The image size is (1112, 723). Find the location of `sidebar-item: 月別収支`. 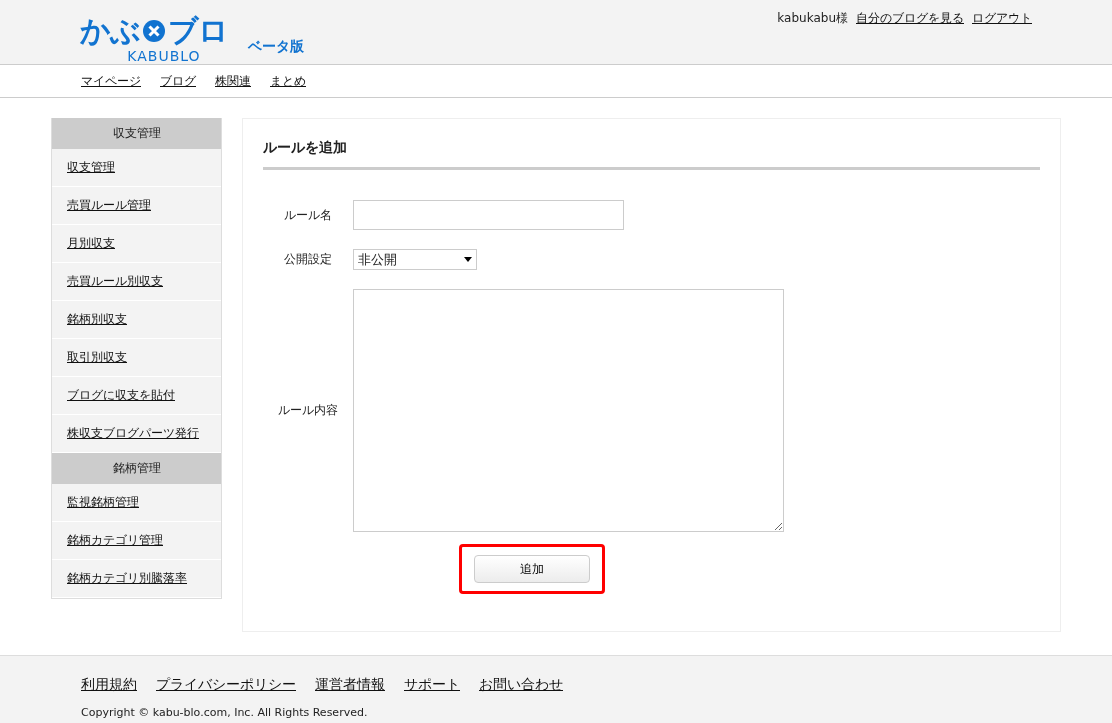

sidebar-item: 月別収支 is located at coordinates (136, 244).